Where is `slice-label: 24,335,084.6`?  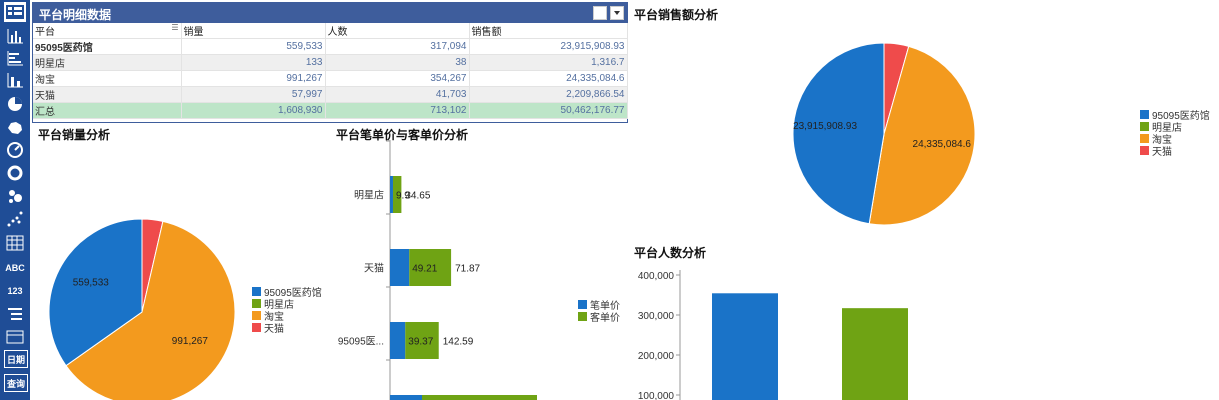 slice-label: 24,335,084.6 is located at coordinates (942, 144).